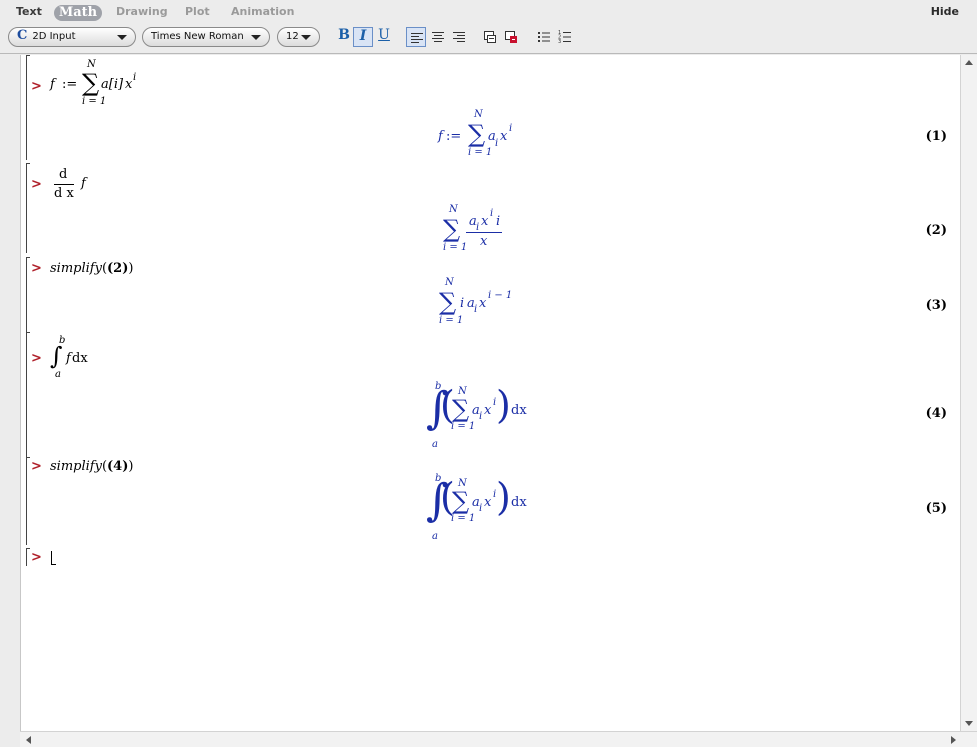 The height and width of the screenshot is (747, 977). I want to click on align-left-icon, so click(416, 37).